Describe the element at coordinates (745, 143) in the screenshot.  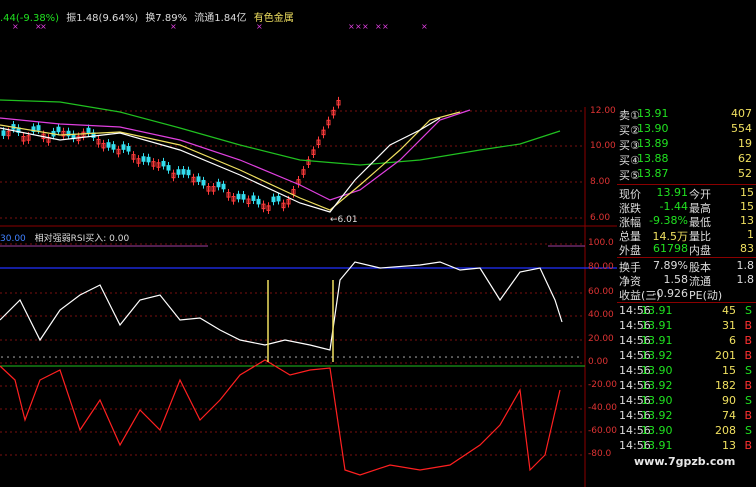
I see `order-volume: 19` at that location.